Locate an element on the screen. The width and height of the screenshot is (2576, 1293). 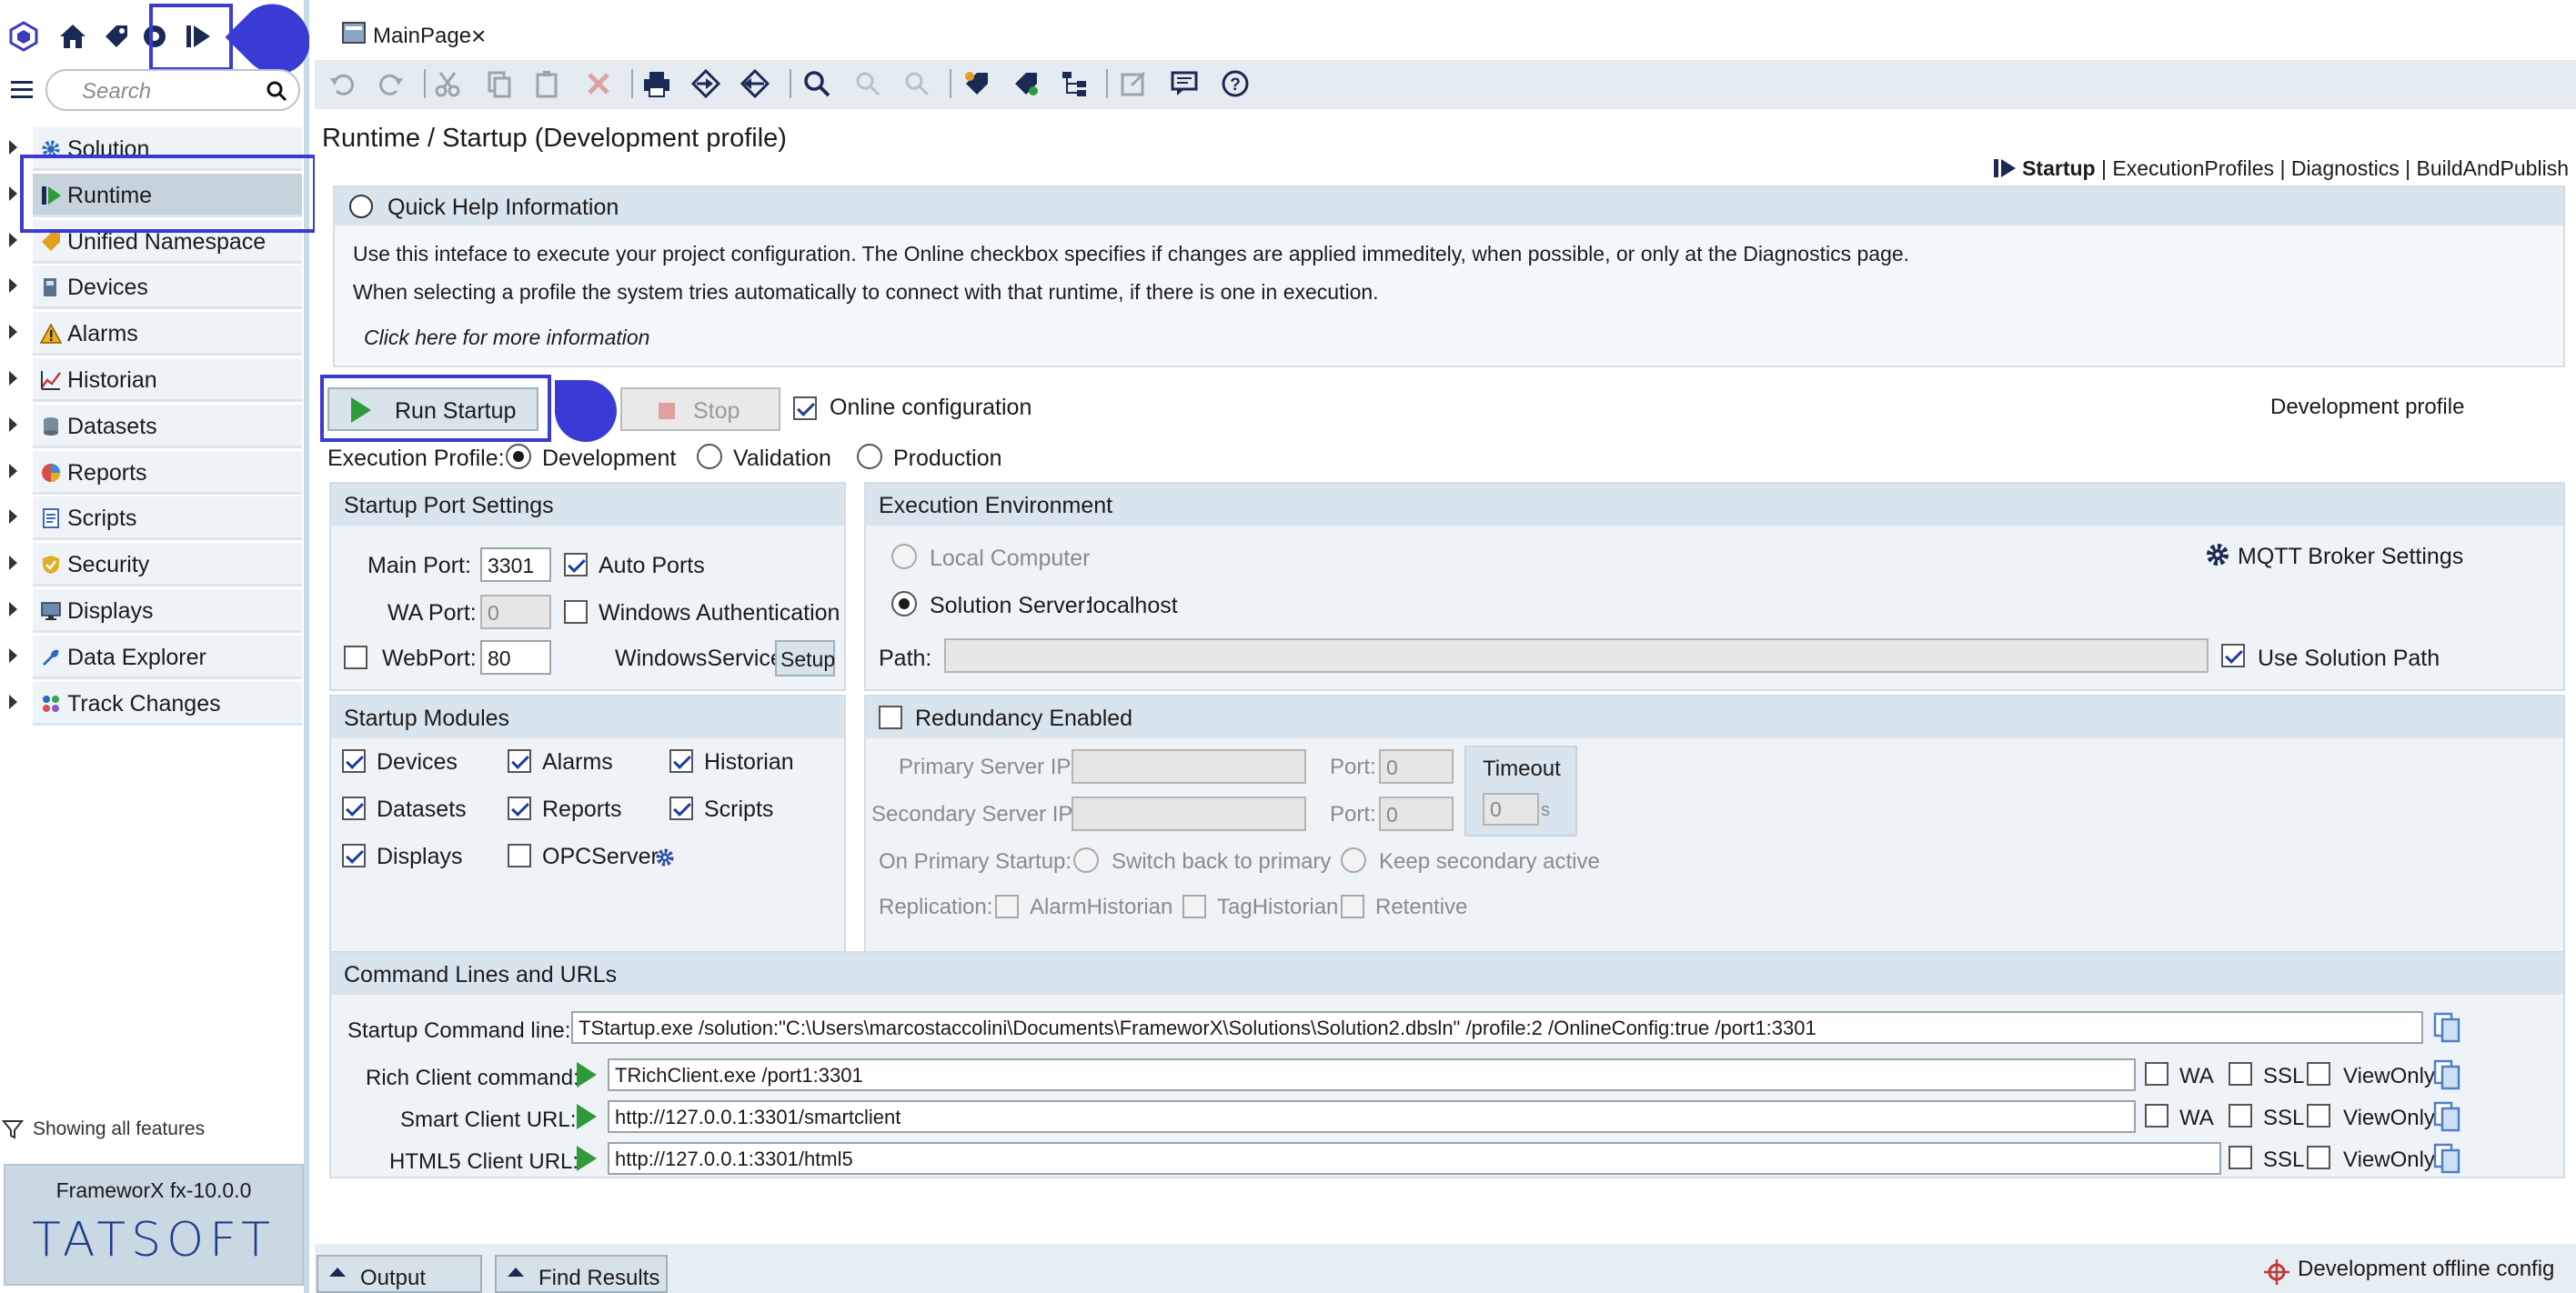
tab-mainpage: MainPage is located at coordinates (422, 36).